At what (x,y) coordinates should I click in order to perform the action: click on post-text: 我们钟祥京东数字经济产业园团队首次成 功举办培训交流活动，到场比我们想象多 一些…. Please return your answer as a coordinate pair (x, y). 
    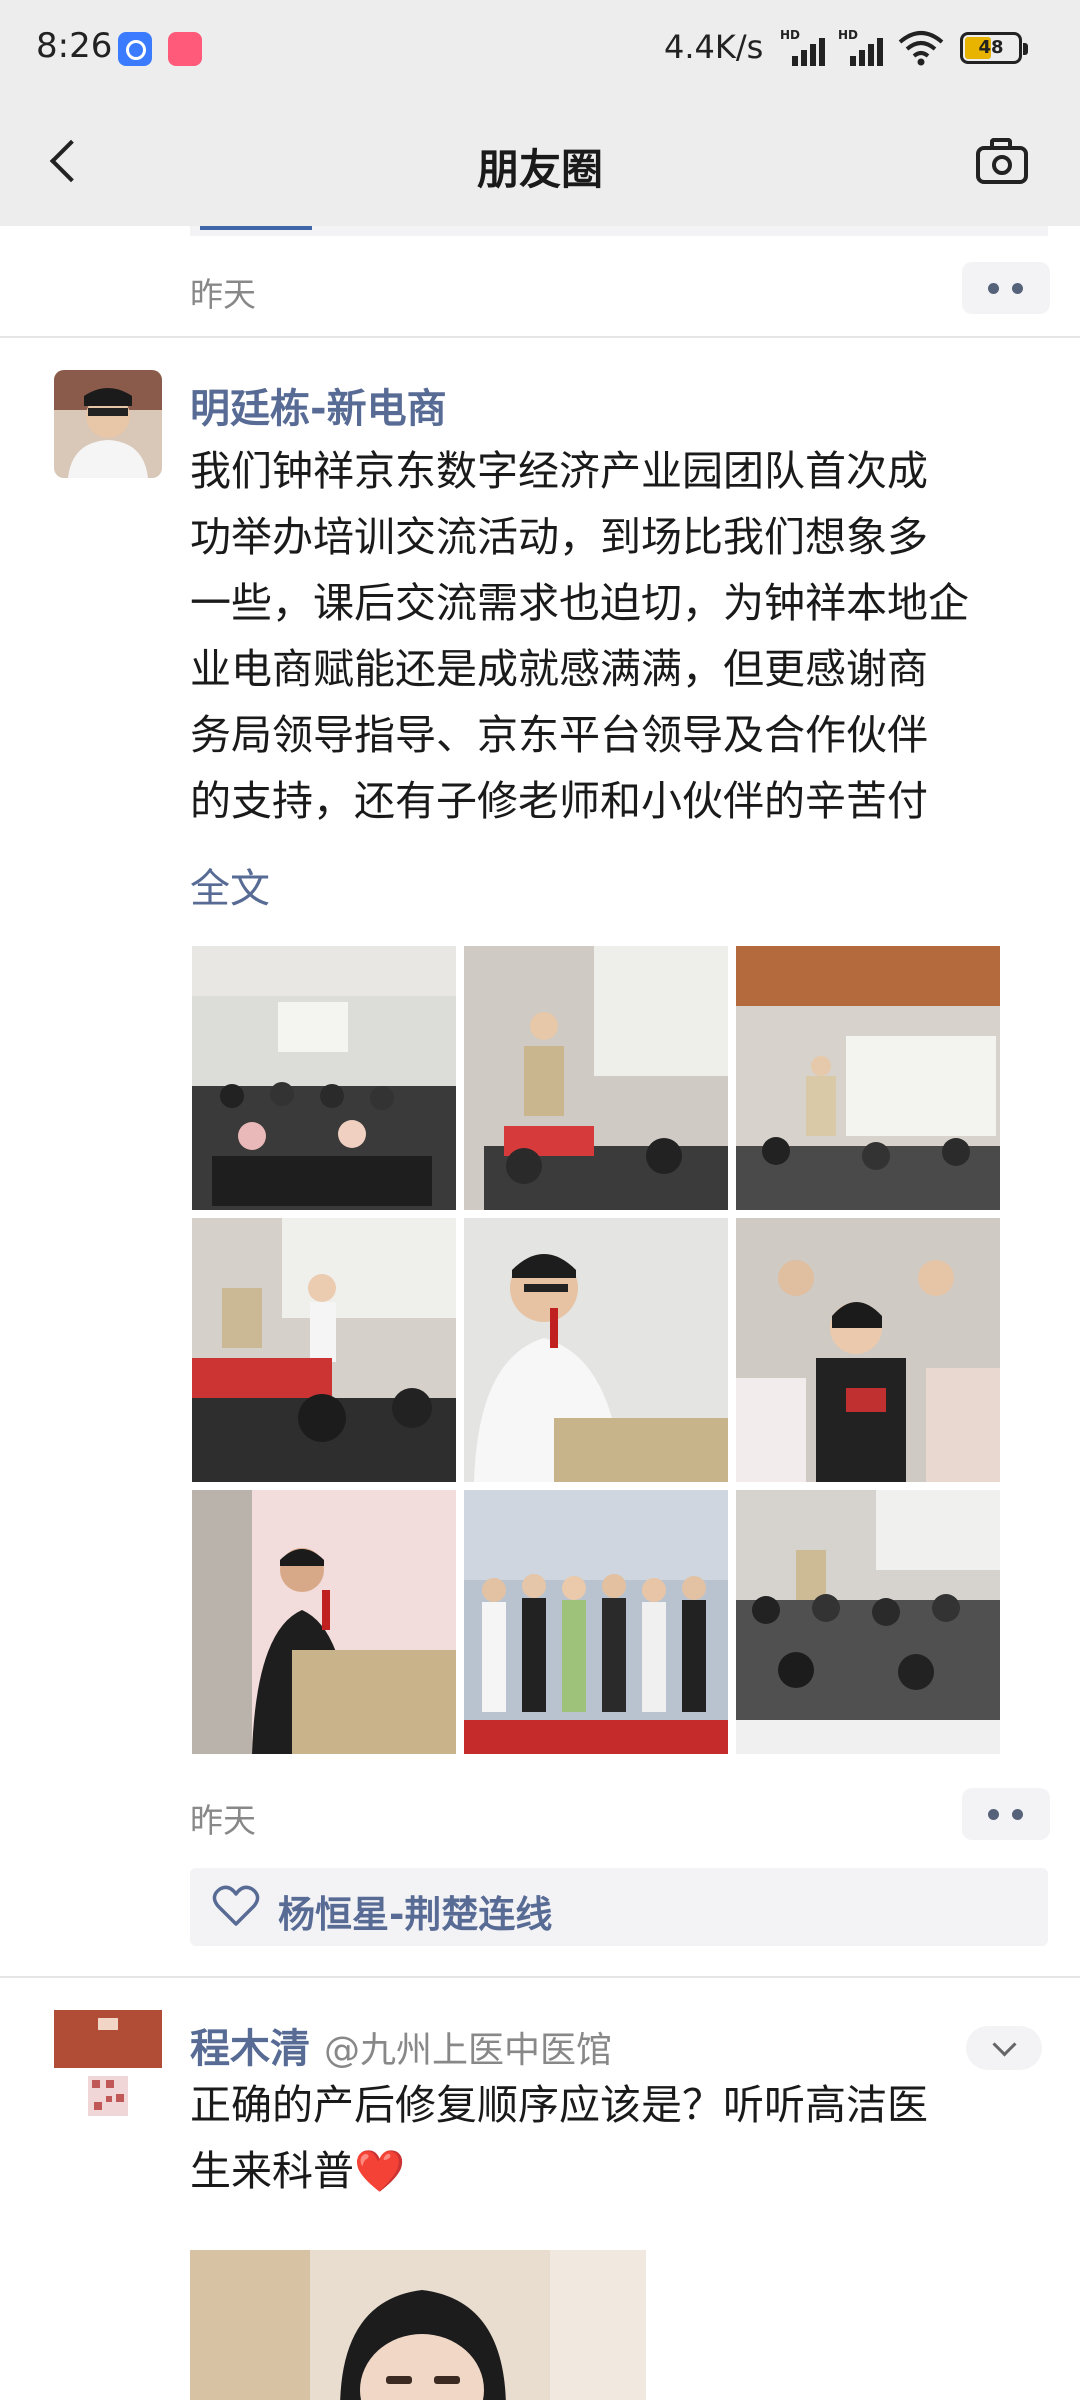
    Looking at the image, I should click on (579, 636).